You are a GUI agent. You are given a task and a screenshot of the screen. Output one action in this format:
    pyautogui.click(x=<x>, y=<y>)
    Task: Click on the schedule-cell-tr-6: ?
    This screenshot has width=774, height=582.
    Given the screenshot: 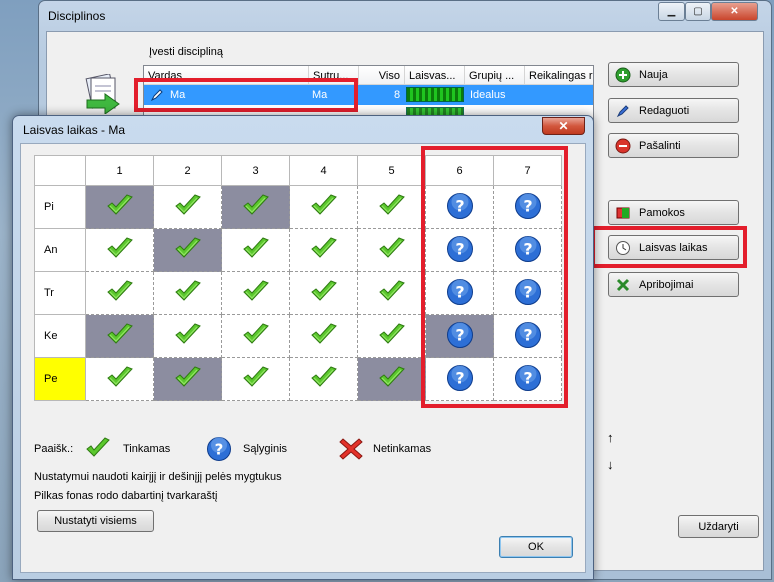 What is the action you would take?
    pyautogui.click(x=459, y=293)
    